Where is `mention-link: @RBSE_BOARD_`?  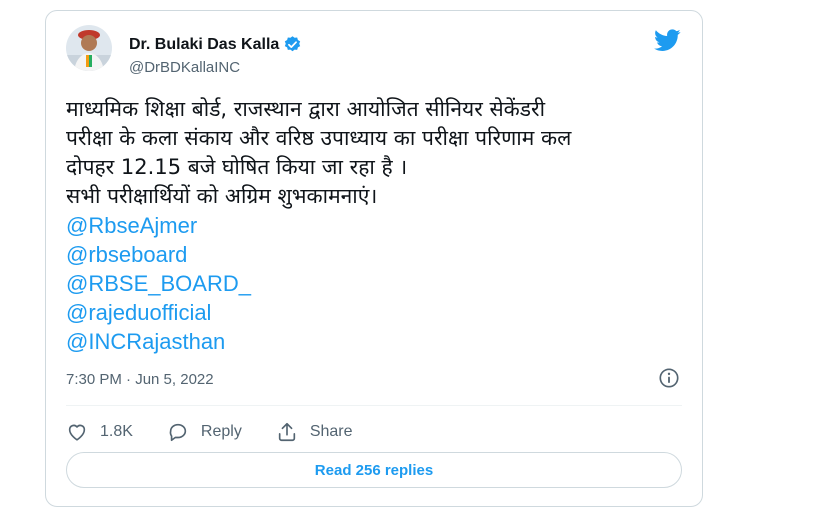 mention-link: @RBSE_BOARD_ is located at coordinates (378, 283).